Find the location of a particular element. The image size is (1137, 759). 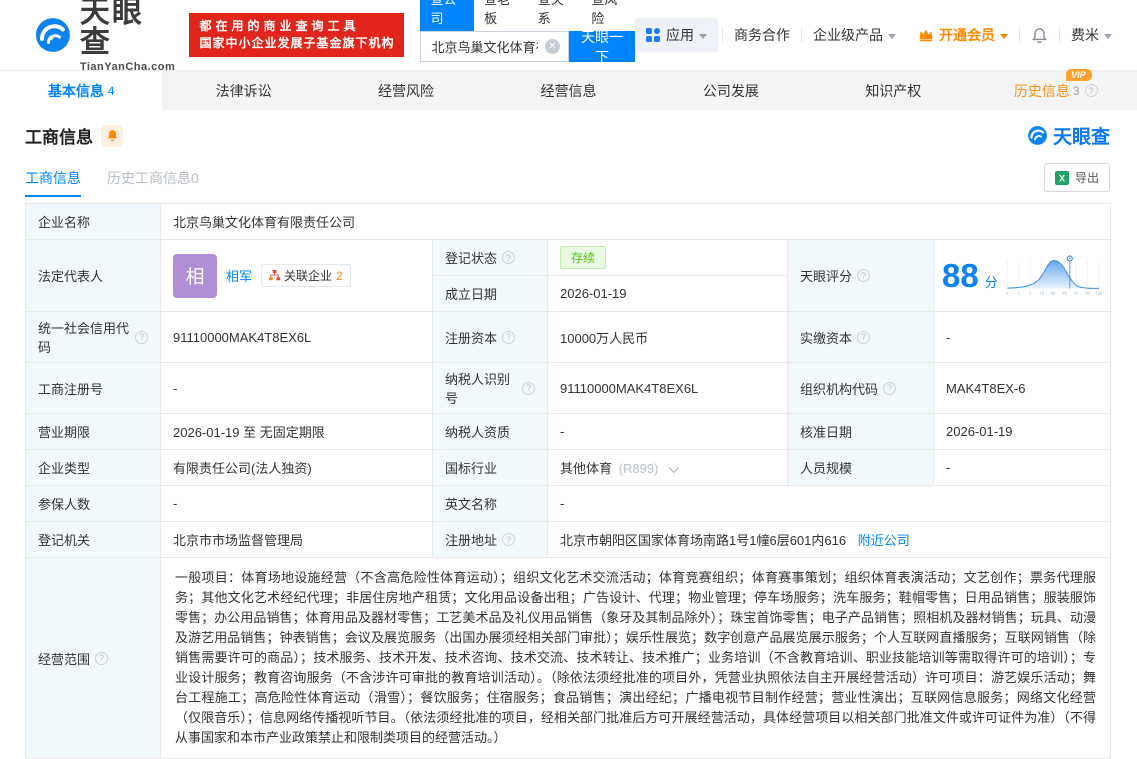

tab-operation-risk: 经营风险 is located at coordinates (406, 90).